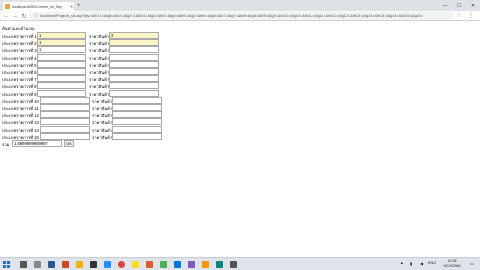 The image size is (480, 270). Describe the element at coordinates (79, 264) in the screenshot. I see `file-explorer-icon` at that location.